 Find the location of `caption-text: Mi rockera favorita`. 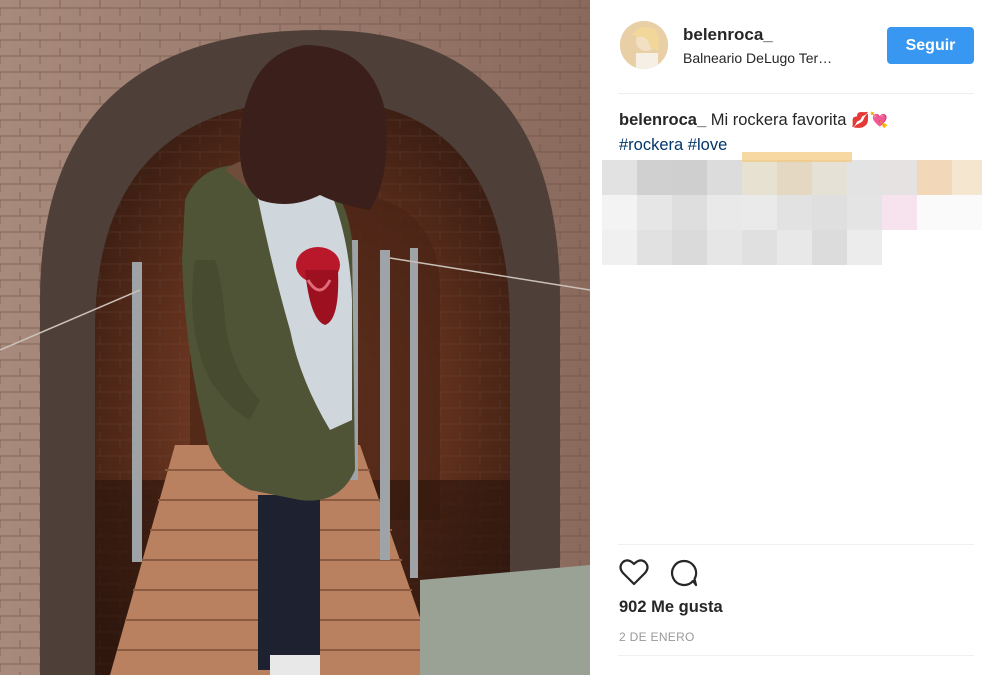

caption-text: Mi rockera favorita is located at coordinates (778, 120).